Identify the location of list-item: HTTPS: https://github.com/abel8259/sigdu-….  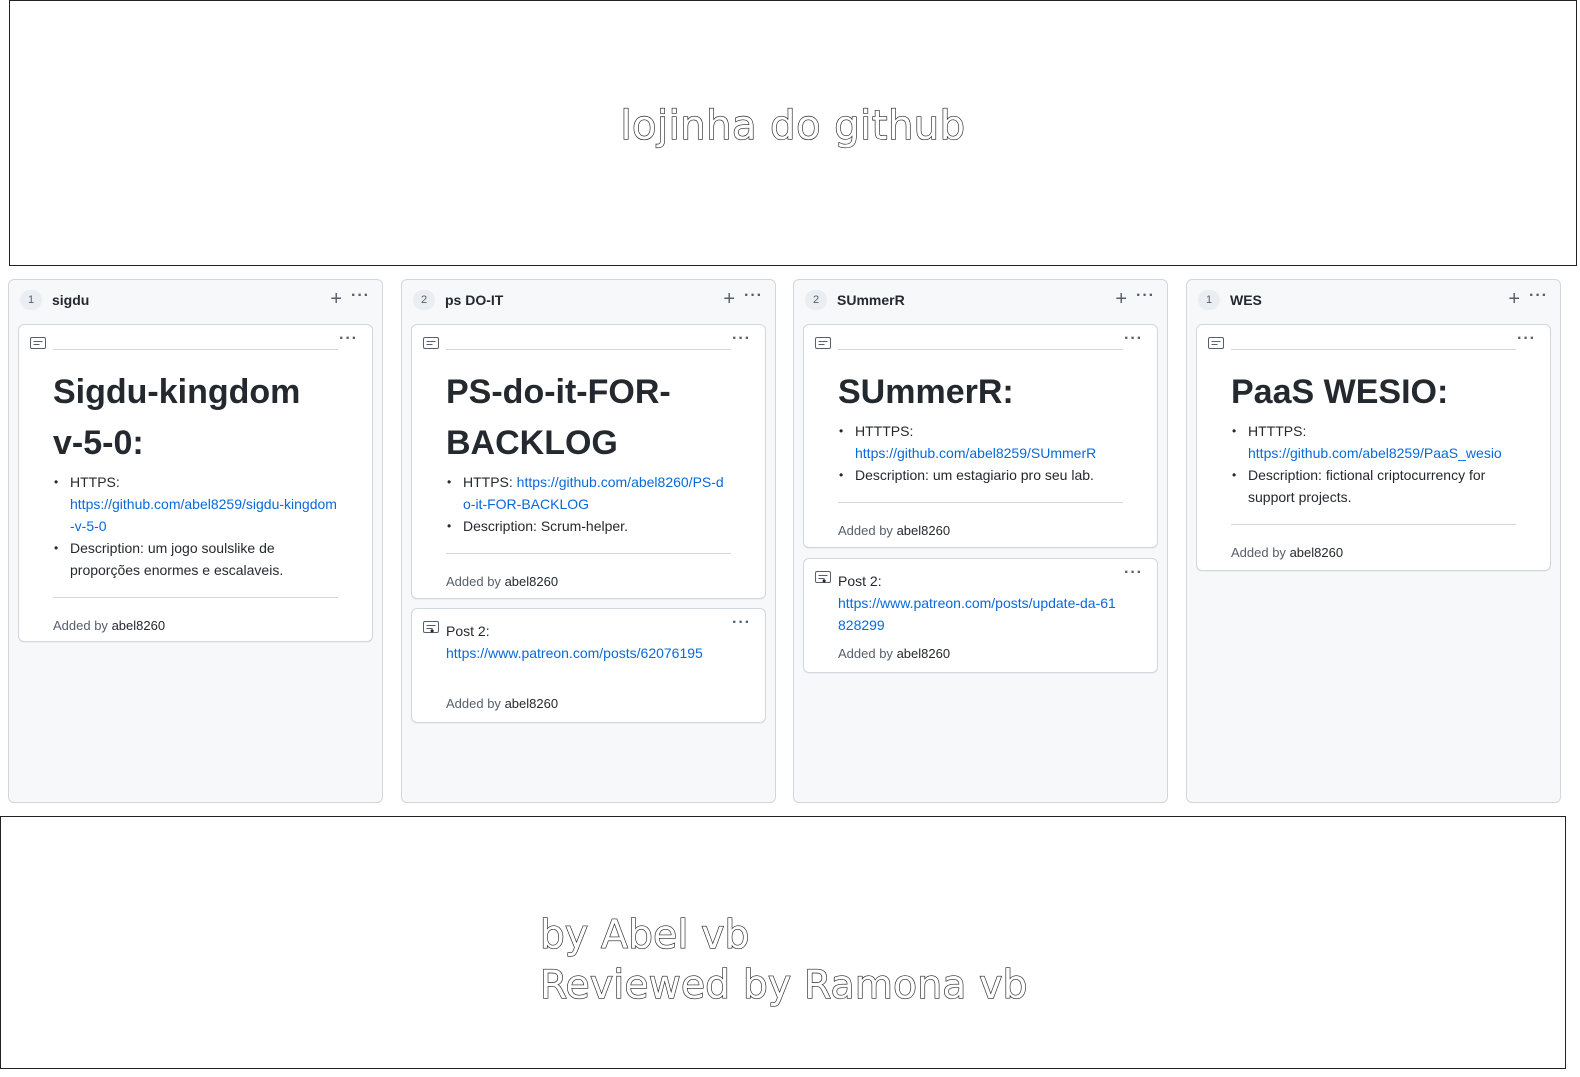
(195, 504).